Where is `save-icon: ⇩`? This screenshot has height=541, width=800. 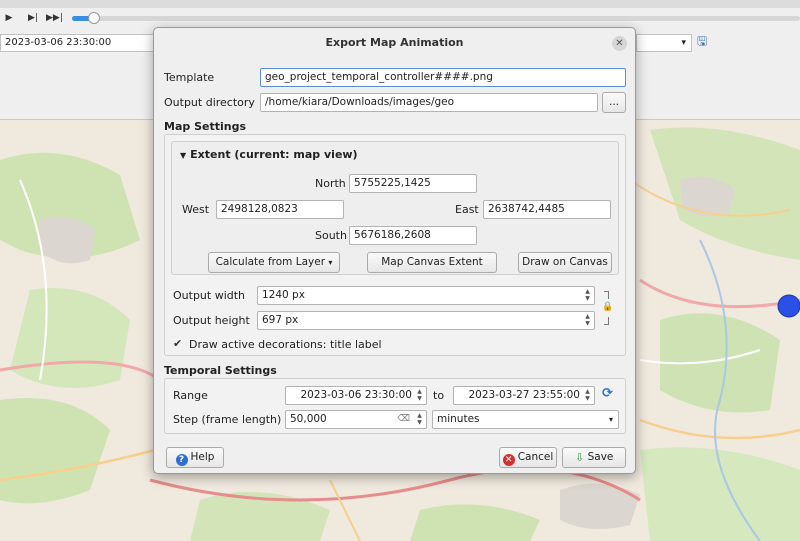 save-icon: ⇩ is located at coordinates (580, 457).